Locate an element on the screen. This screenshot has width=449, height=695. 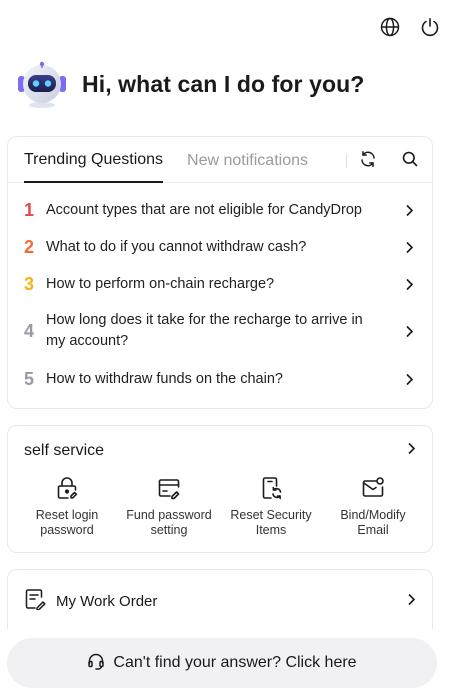
reset-security-items-label: Reset Security Items is located at coordinates (271, 522).